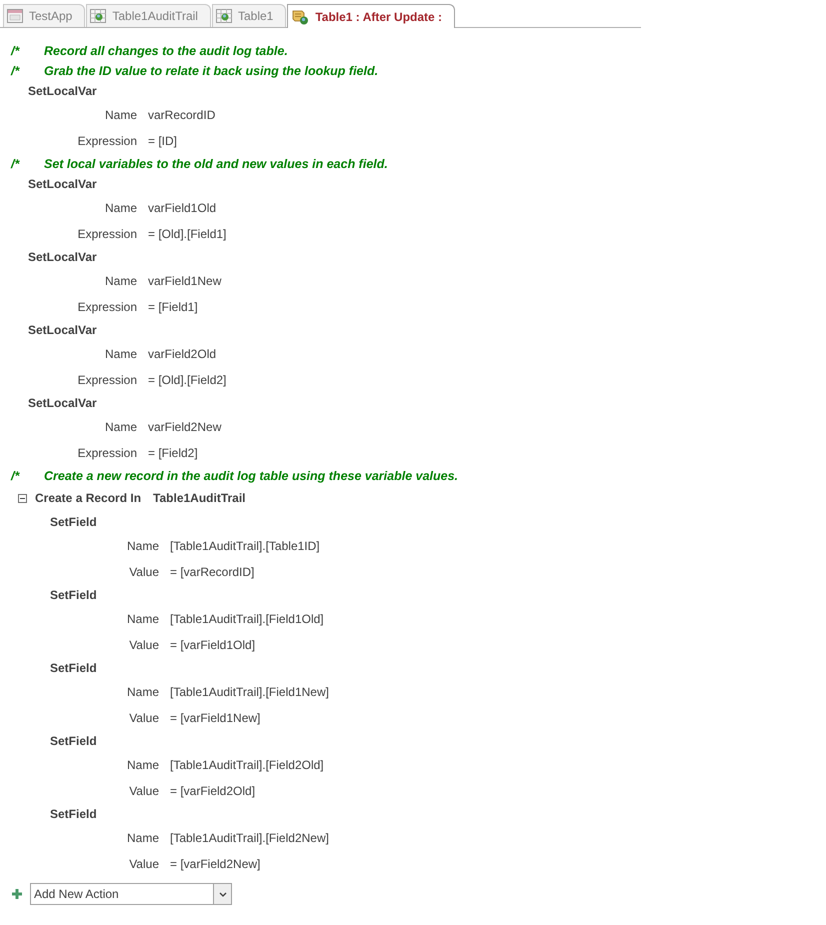 This screenshot has width=826, height=925. What do you see at coordinates (182, 115) in the screenshot?
I see `argument-value: varRecordID` at bounding box center [182, 115].